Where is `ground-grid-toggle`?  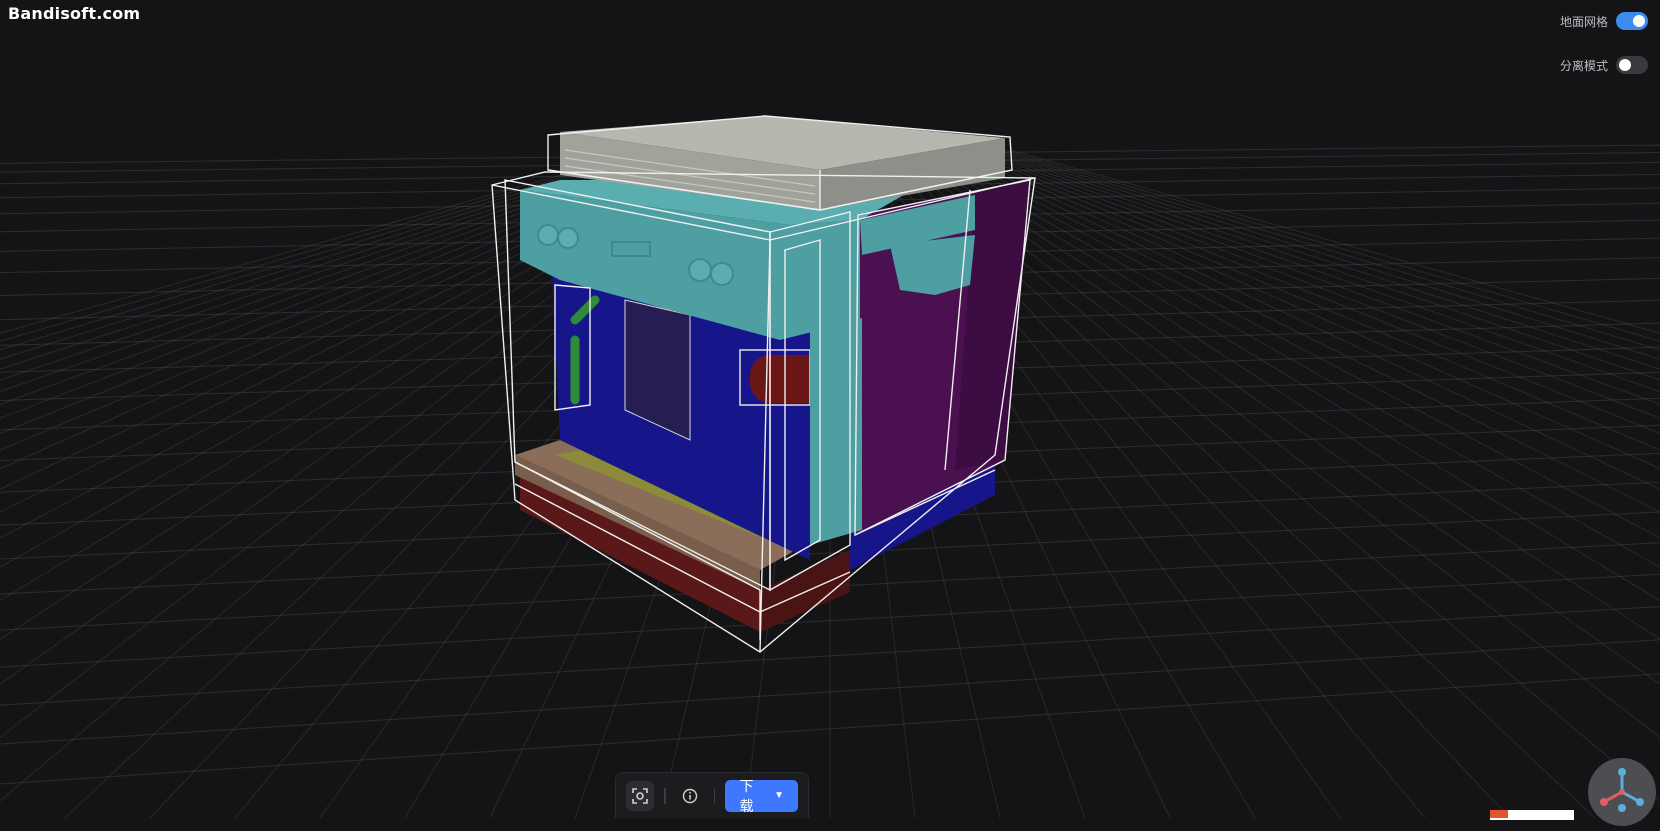
ground-grid-toggle is located at coordinates (1632, 21).